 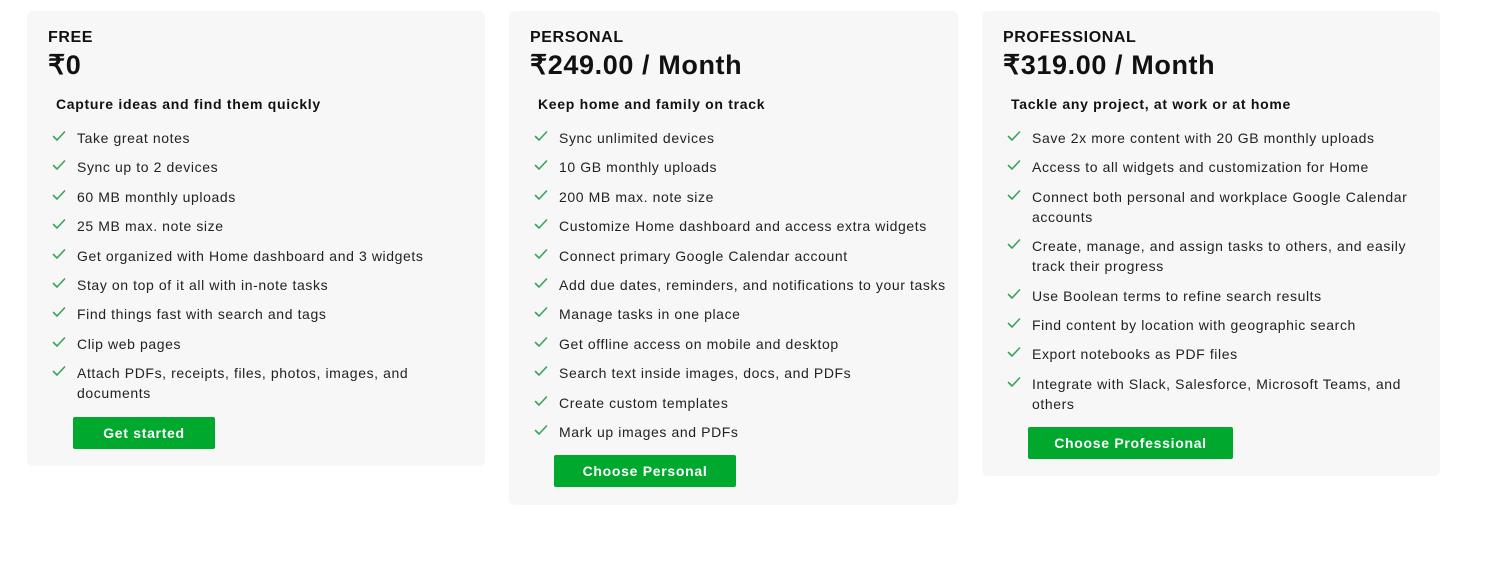 What do you see at coordinates (644, 402) in the screenshot?
I see `feature-text: Create custom templates` at bounding box center [644, 402].